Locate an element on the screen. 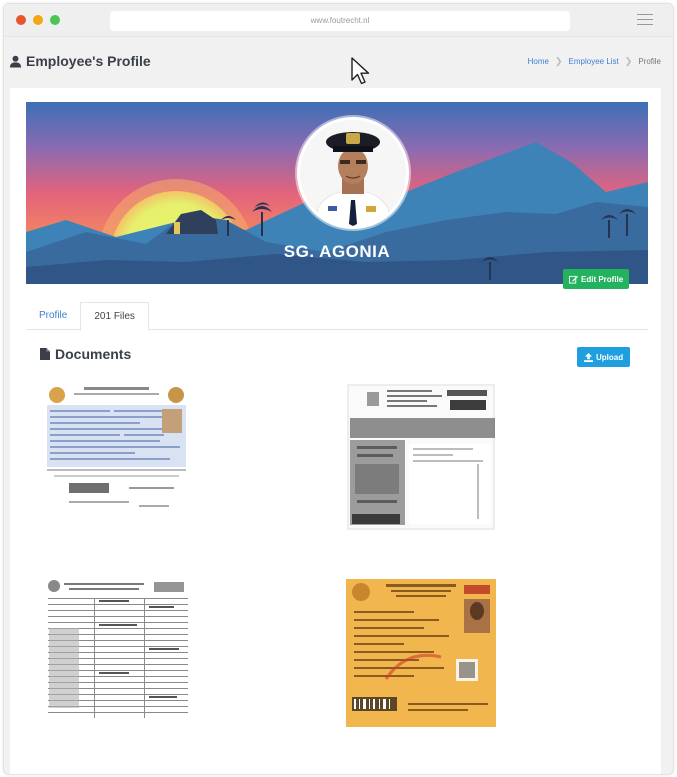  hamburger-menu-icon is located at coordinates (645, 20).